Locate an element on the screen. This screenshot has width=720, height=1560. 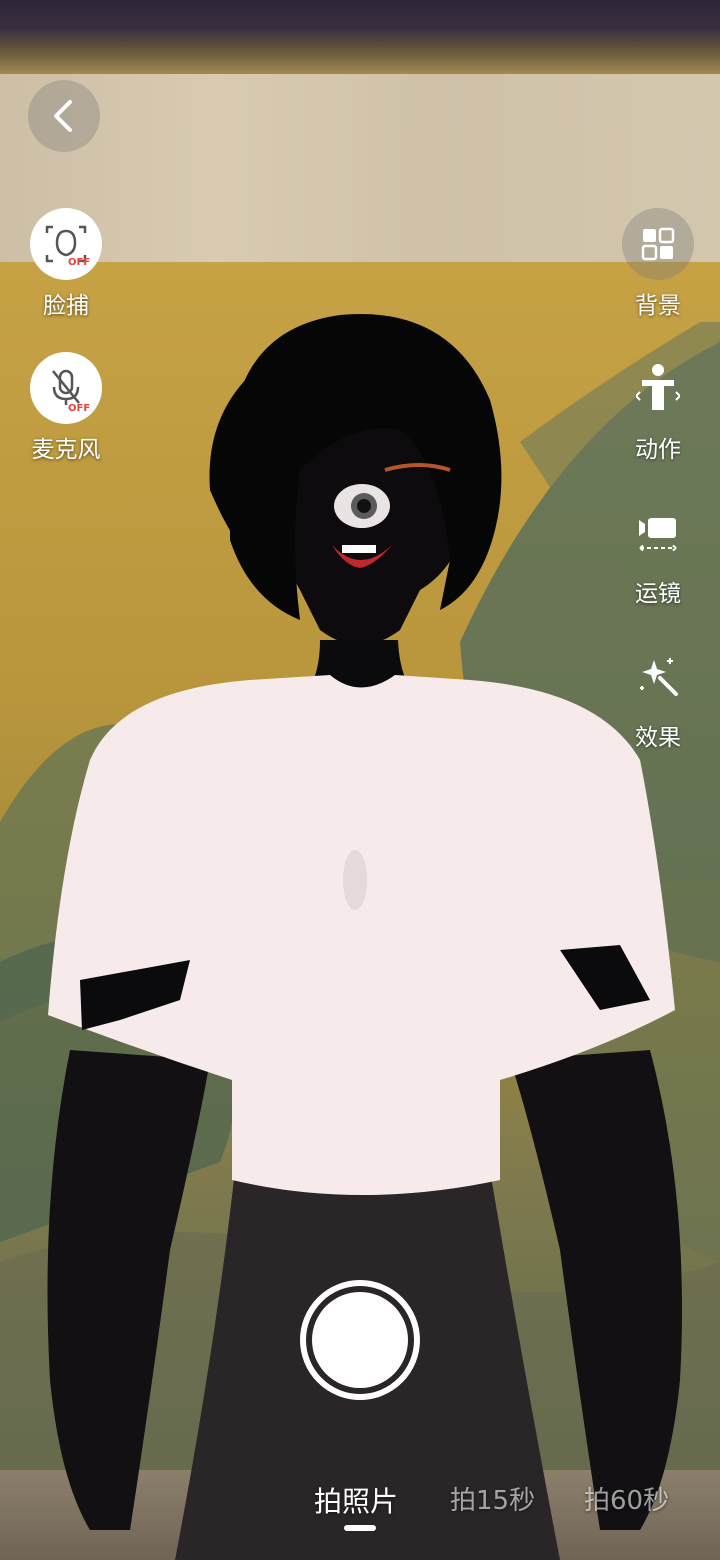
mode-60s-video: 拍60秒 is located at coordinates (626, 1498).